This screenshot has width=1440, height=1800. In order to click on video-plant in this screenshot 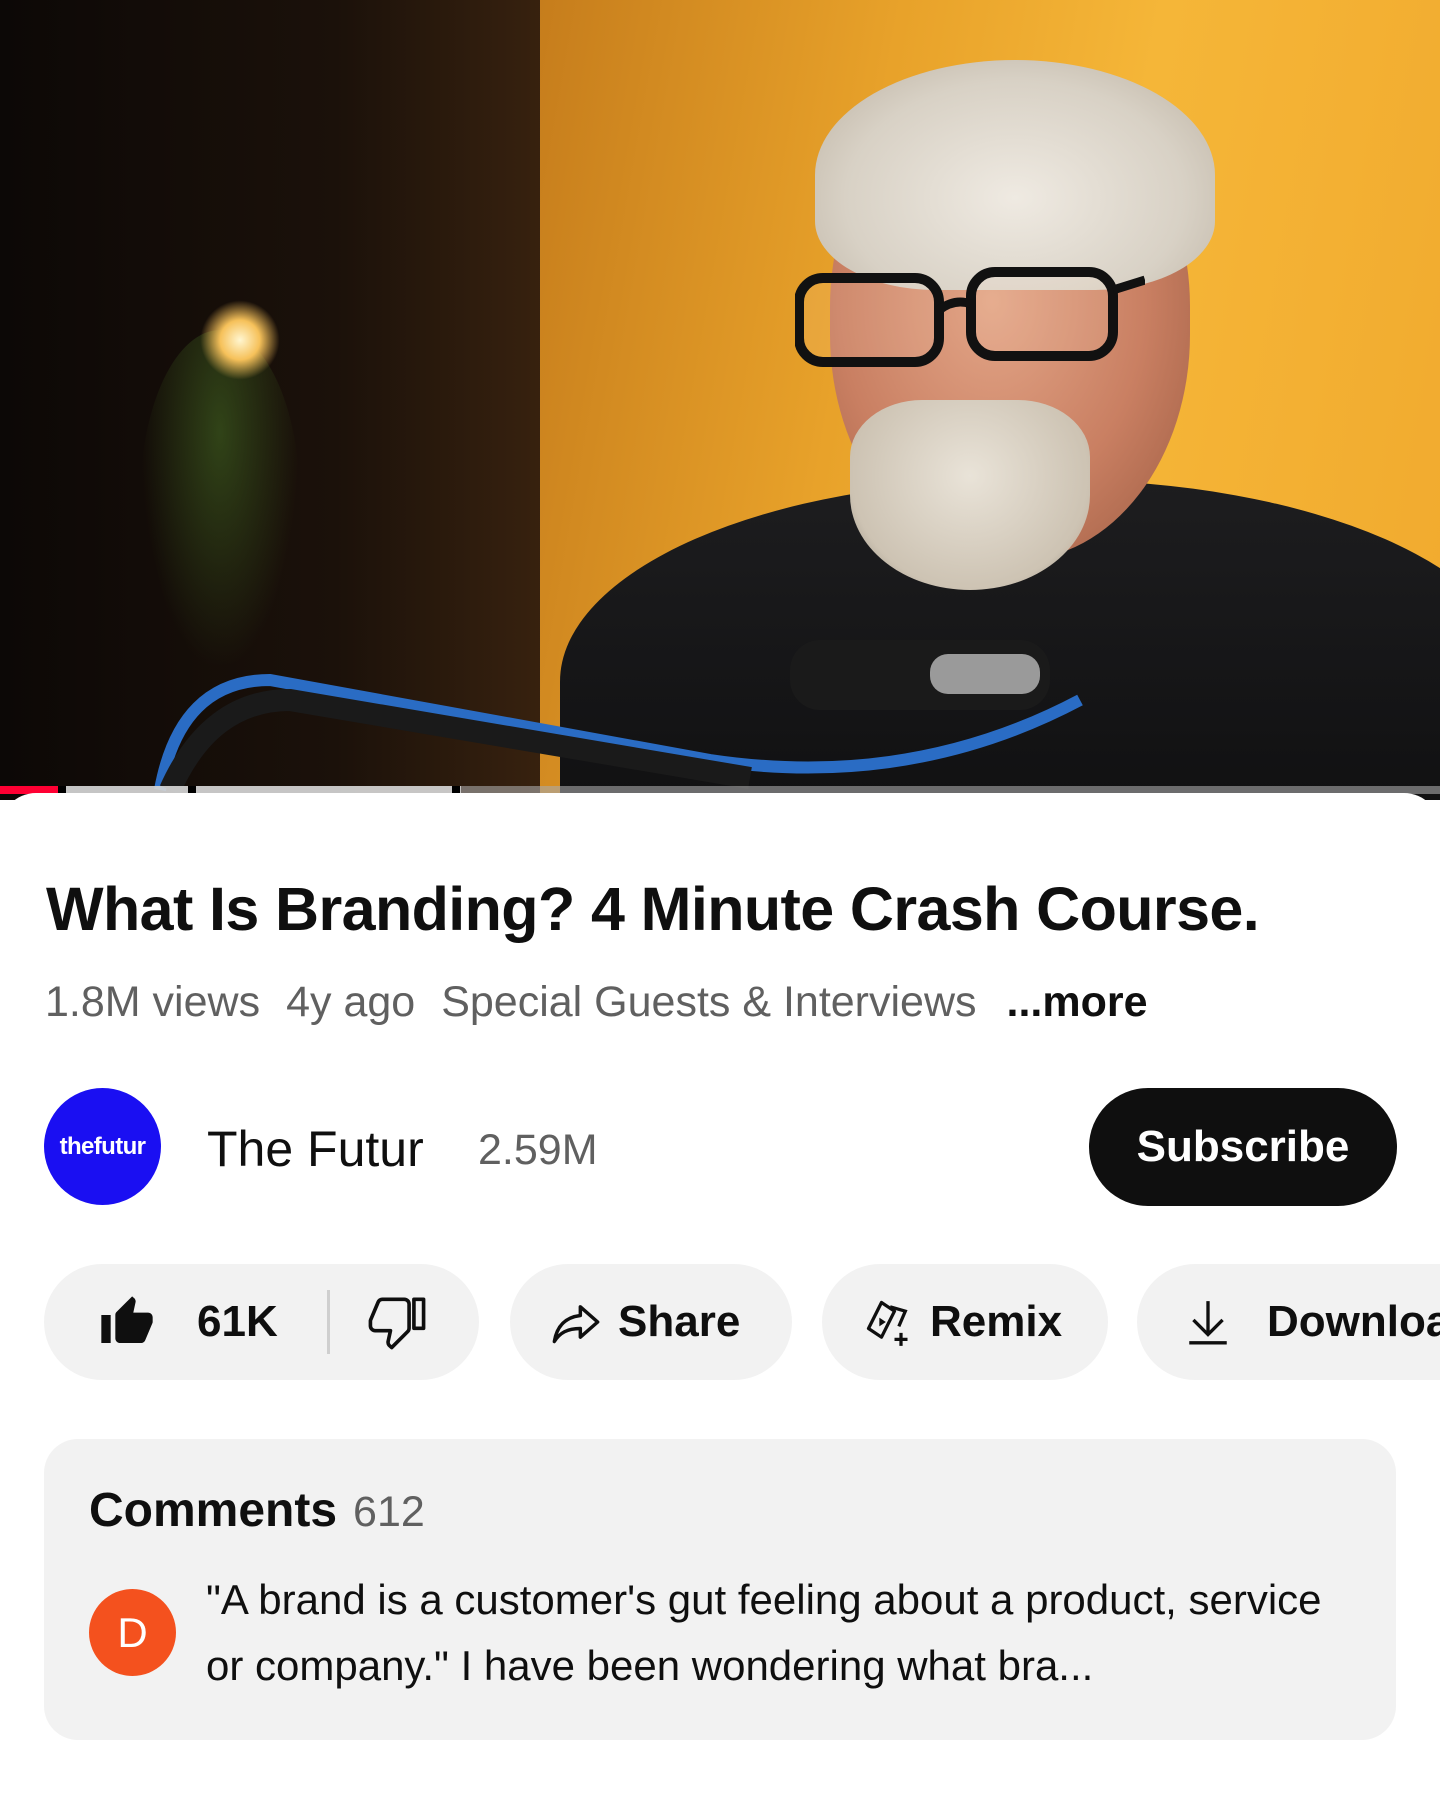, I will do `click(220, 500)`.